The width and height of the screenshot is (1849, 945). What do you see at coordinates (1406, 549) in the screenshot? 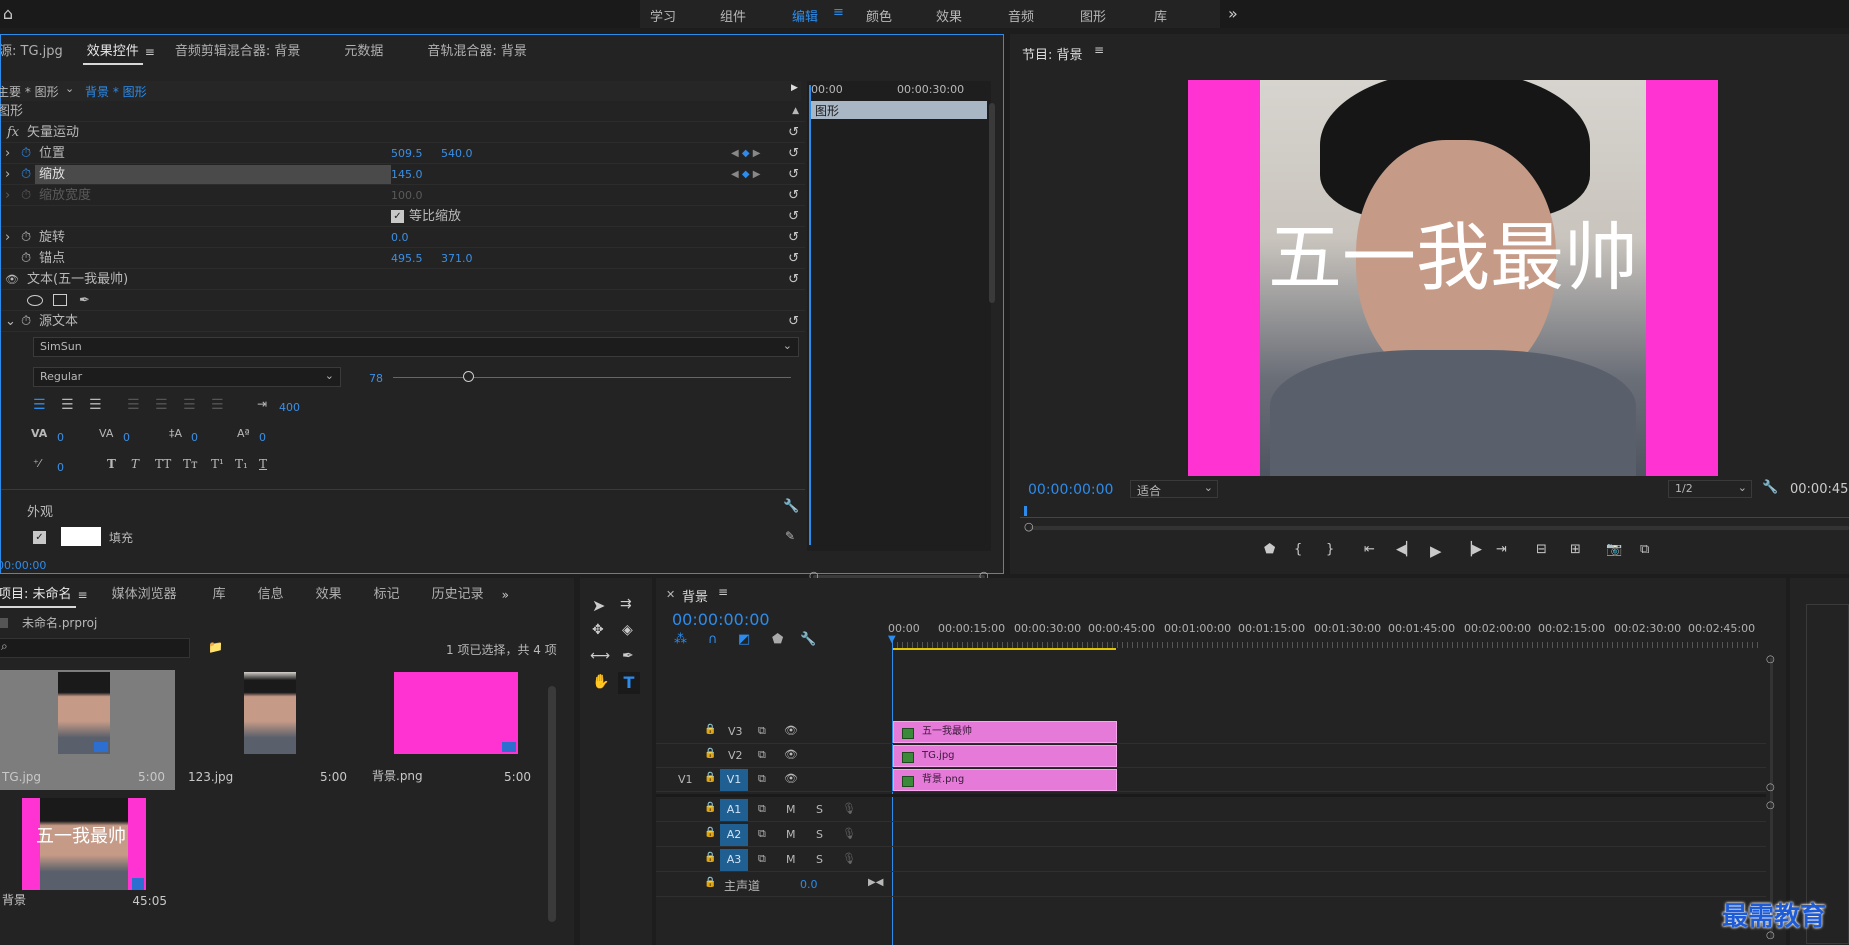
I see `step-back-icon: ◀▏` at bounding box center [1406, 549].